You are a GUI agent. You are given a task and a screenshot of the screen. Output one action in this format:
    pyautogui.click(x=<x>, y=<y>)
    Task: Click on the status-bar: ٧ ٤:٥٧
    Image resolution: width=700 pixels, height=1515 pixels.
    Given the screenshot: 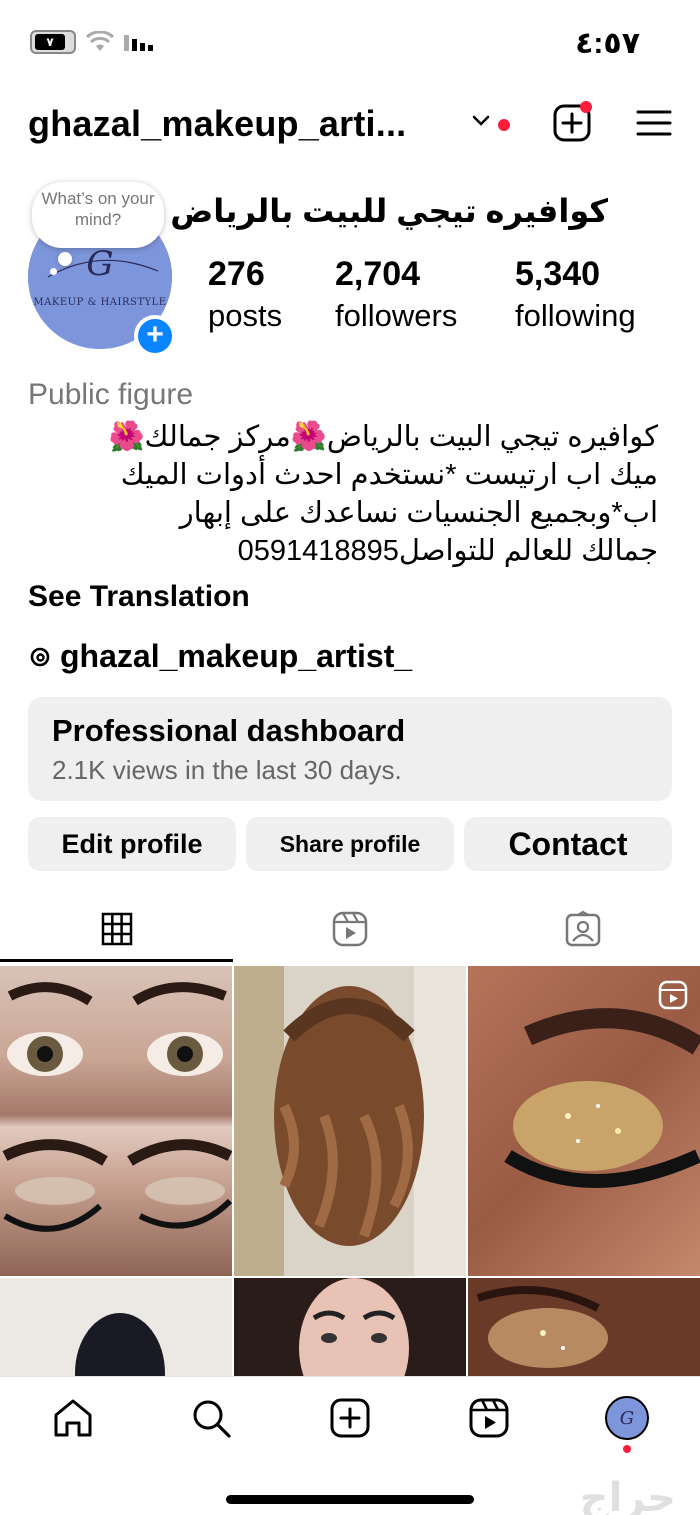 What is the action you would take?
    pyautogui.click(x=350, y=43)
    